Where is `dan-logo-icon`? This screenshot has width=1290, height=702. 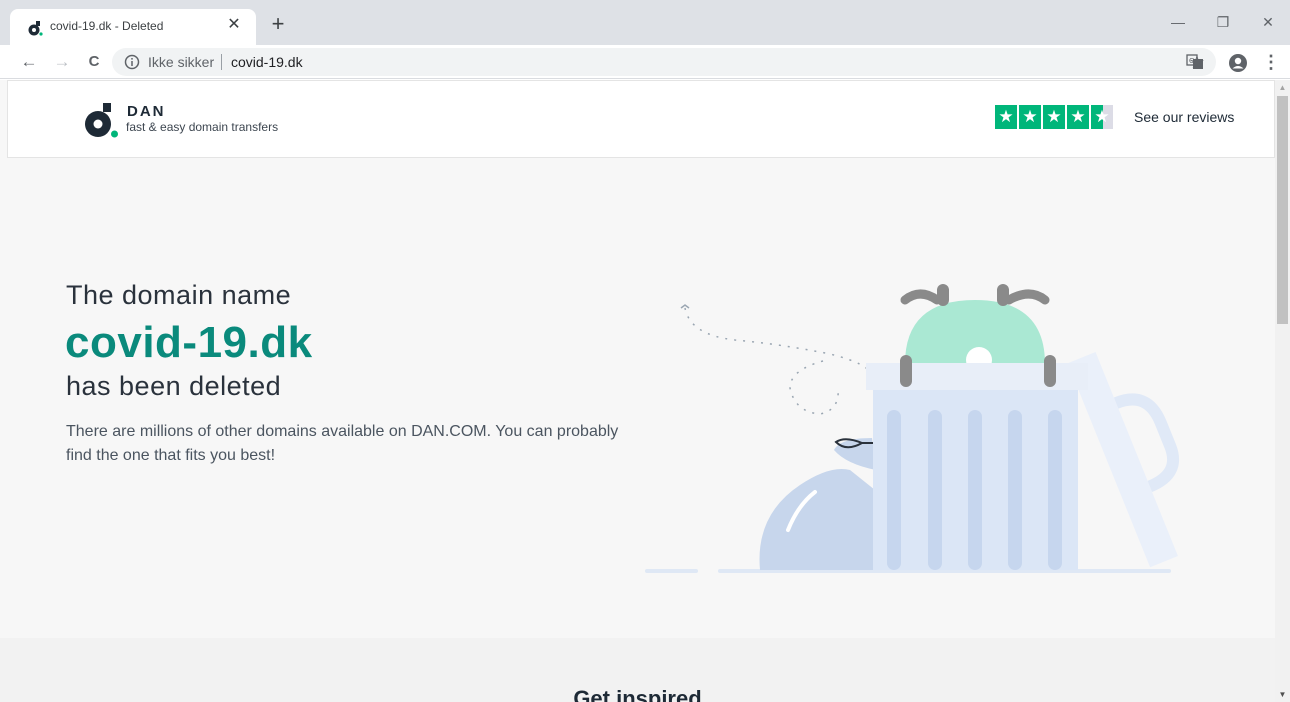 dan-logo-icon is located at coordinates (104, 120).